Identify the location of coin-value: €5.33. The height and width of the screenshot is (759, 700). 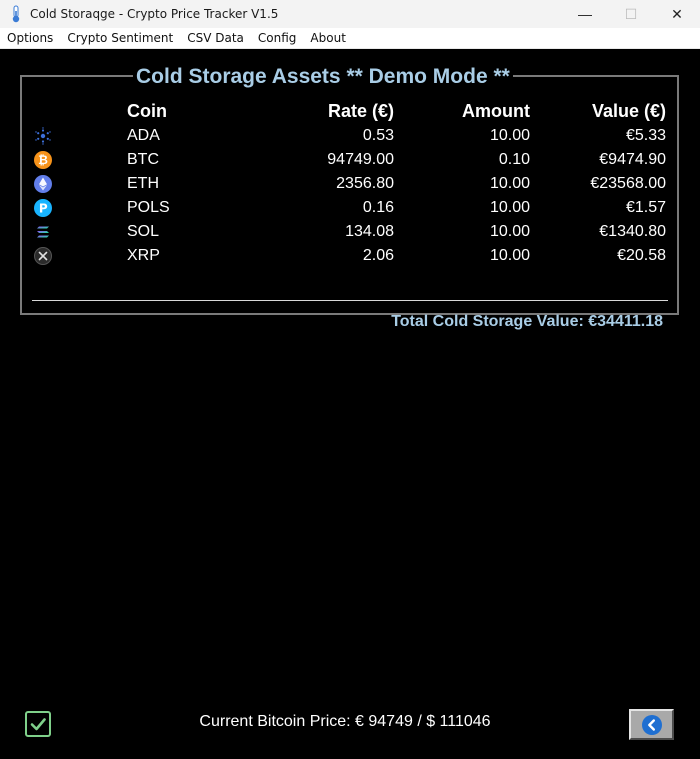
(645, 135).